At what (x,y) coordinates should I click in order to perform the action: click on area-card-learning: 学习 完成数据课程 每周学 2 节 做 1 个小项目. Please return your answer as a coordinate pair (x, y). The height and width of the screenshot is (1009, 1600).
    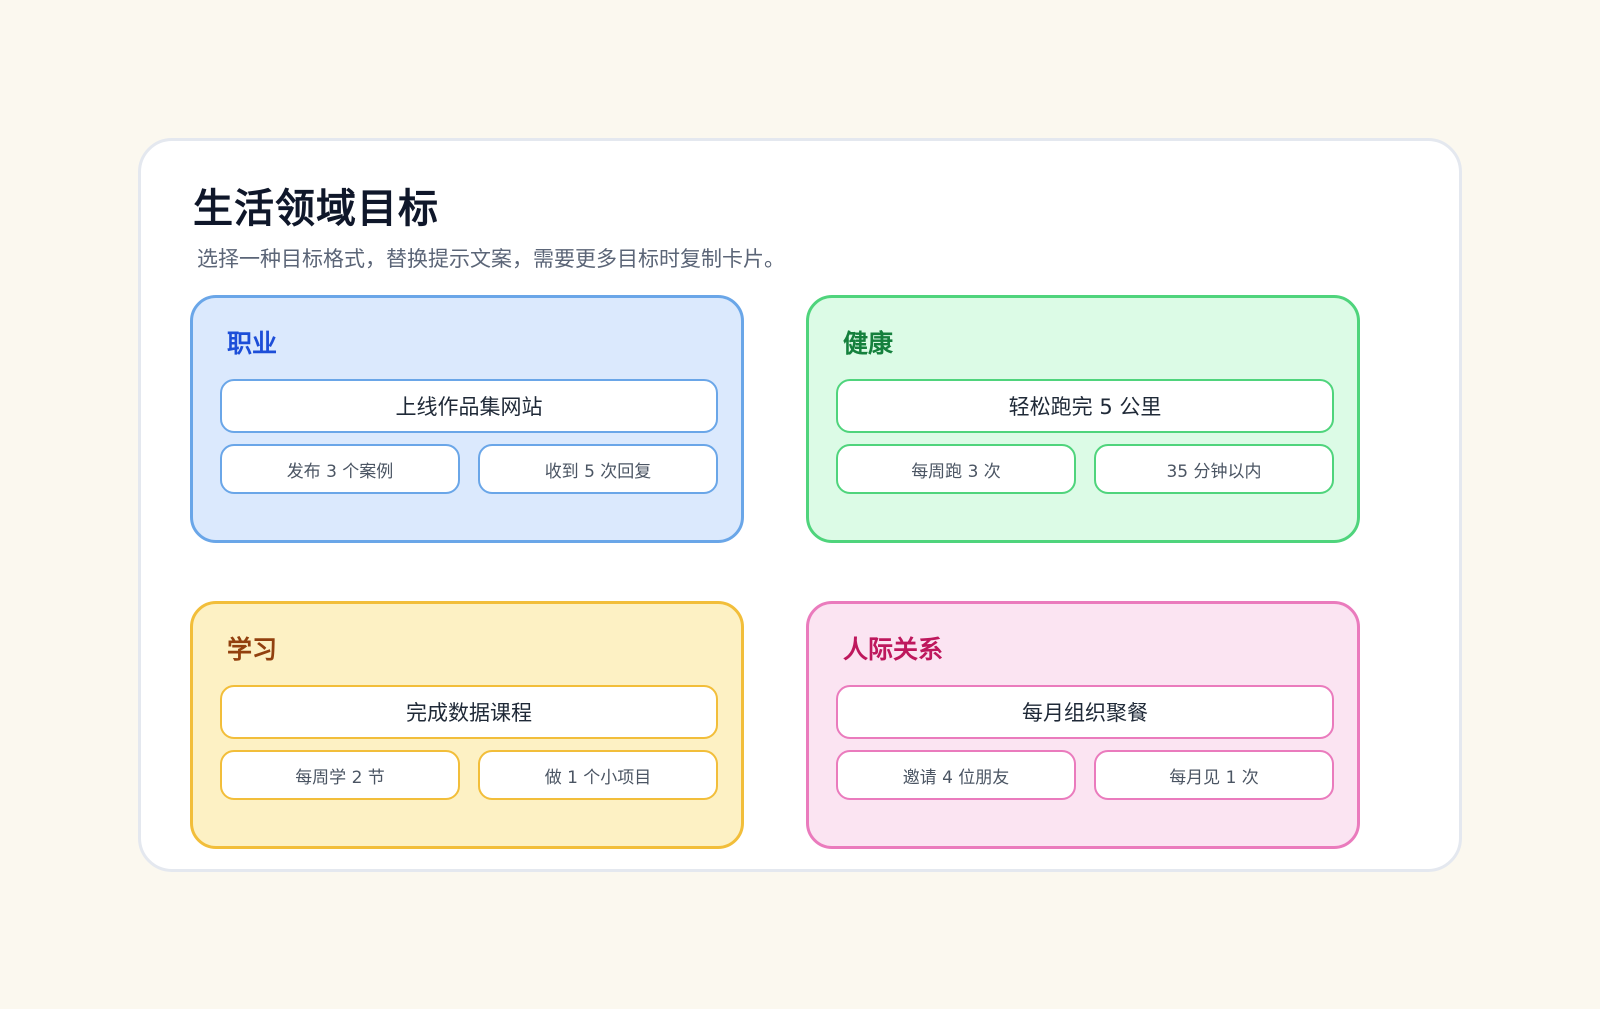
    Looking at the image, I should click on (467, 725).